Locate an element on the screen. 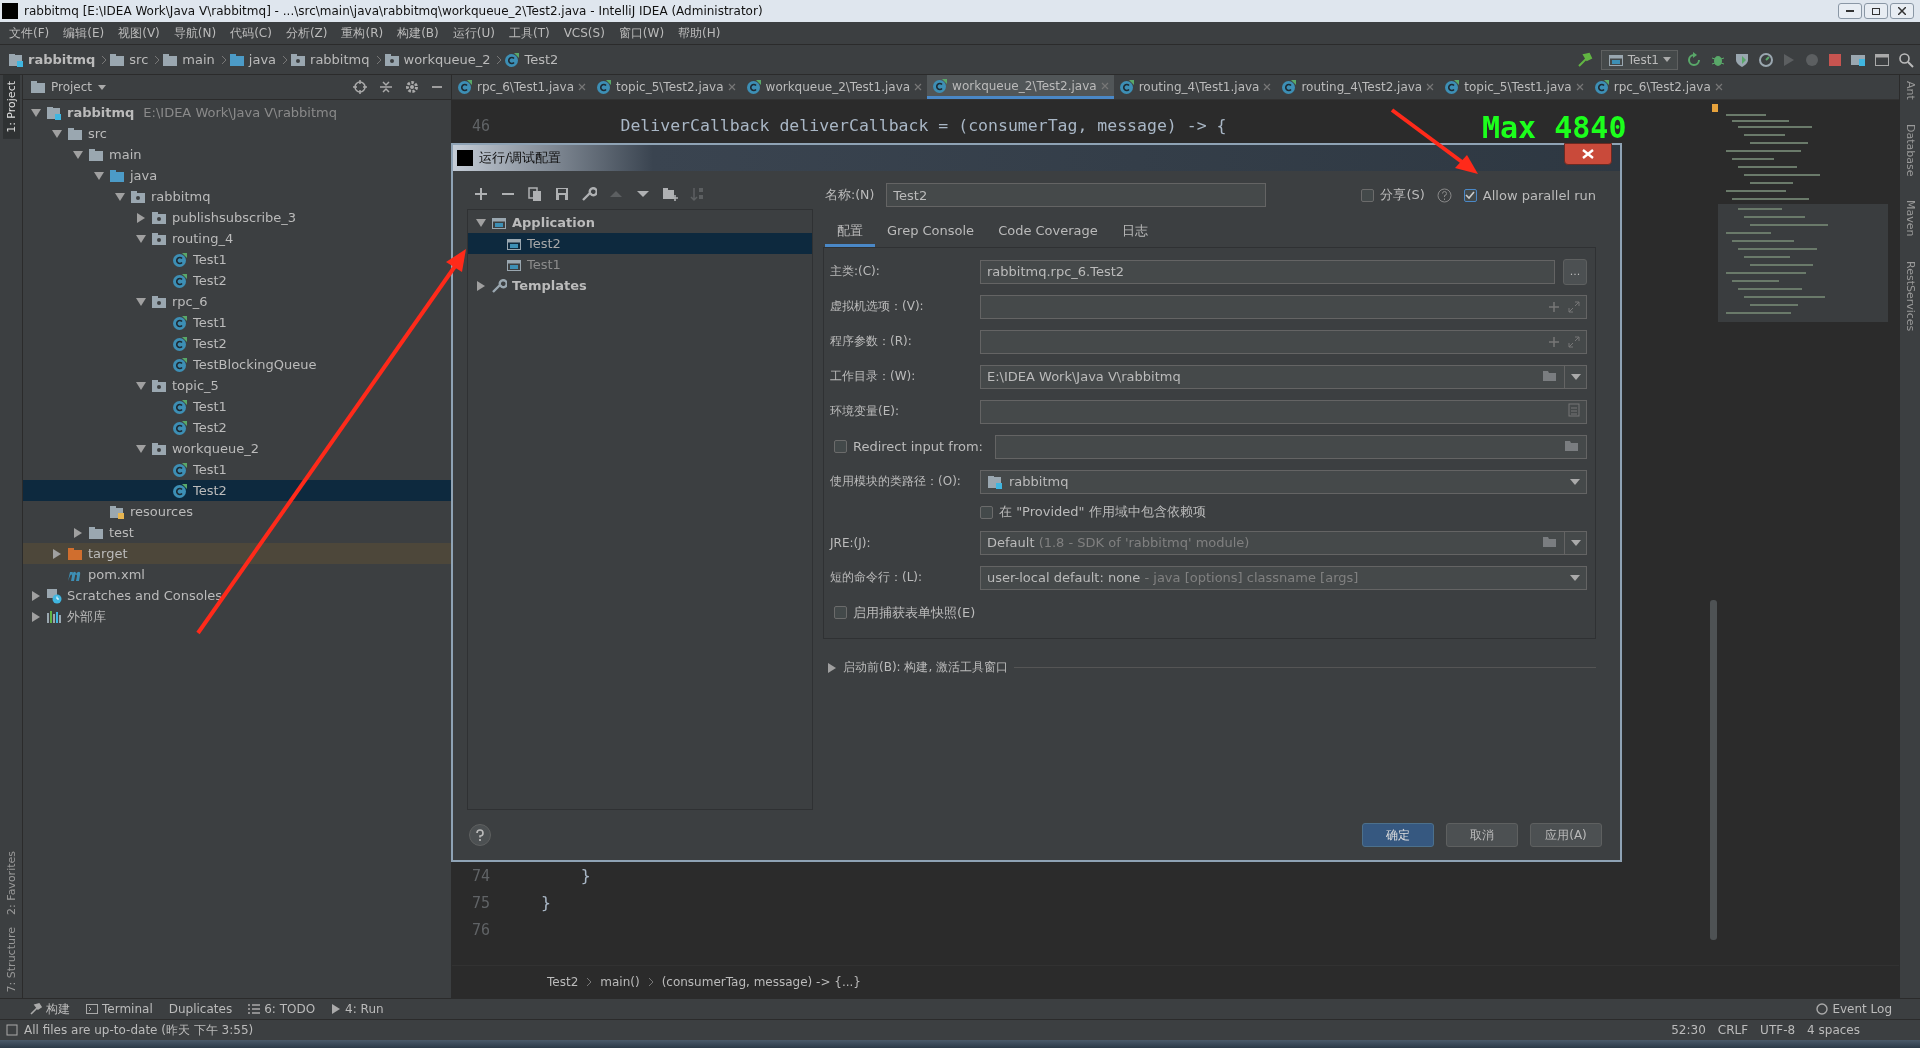 This screenshot has height=1048, width=1920. breadcrumb: main is located at coordinates (190, 59).